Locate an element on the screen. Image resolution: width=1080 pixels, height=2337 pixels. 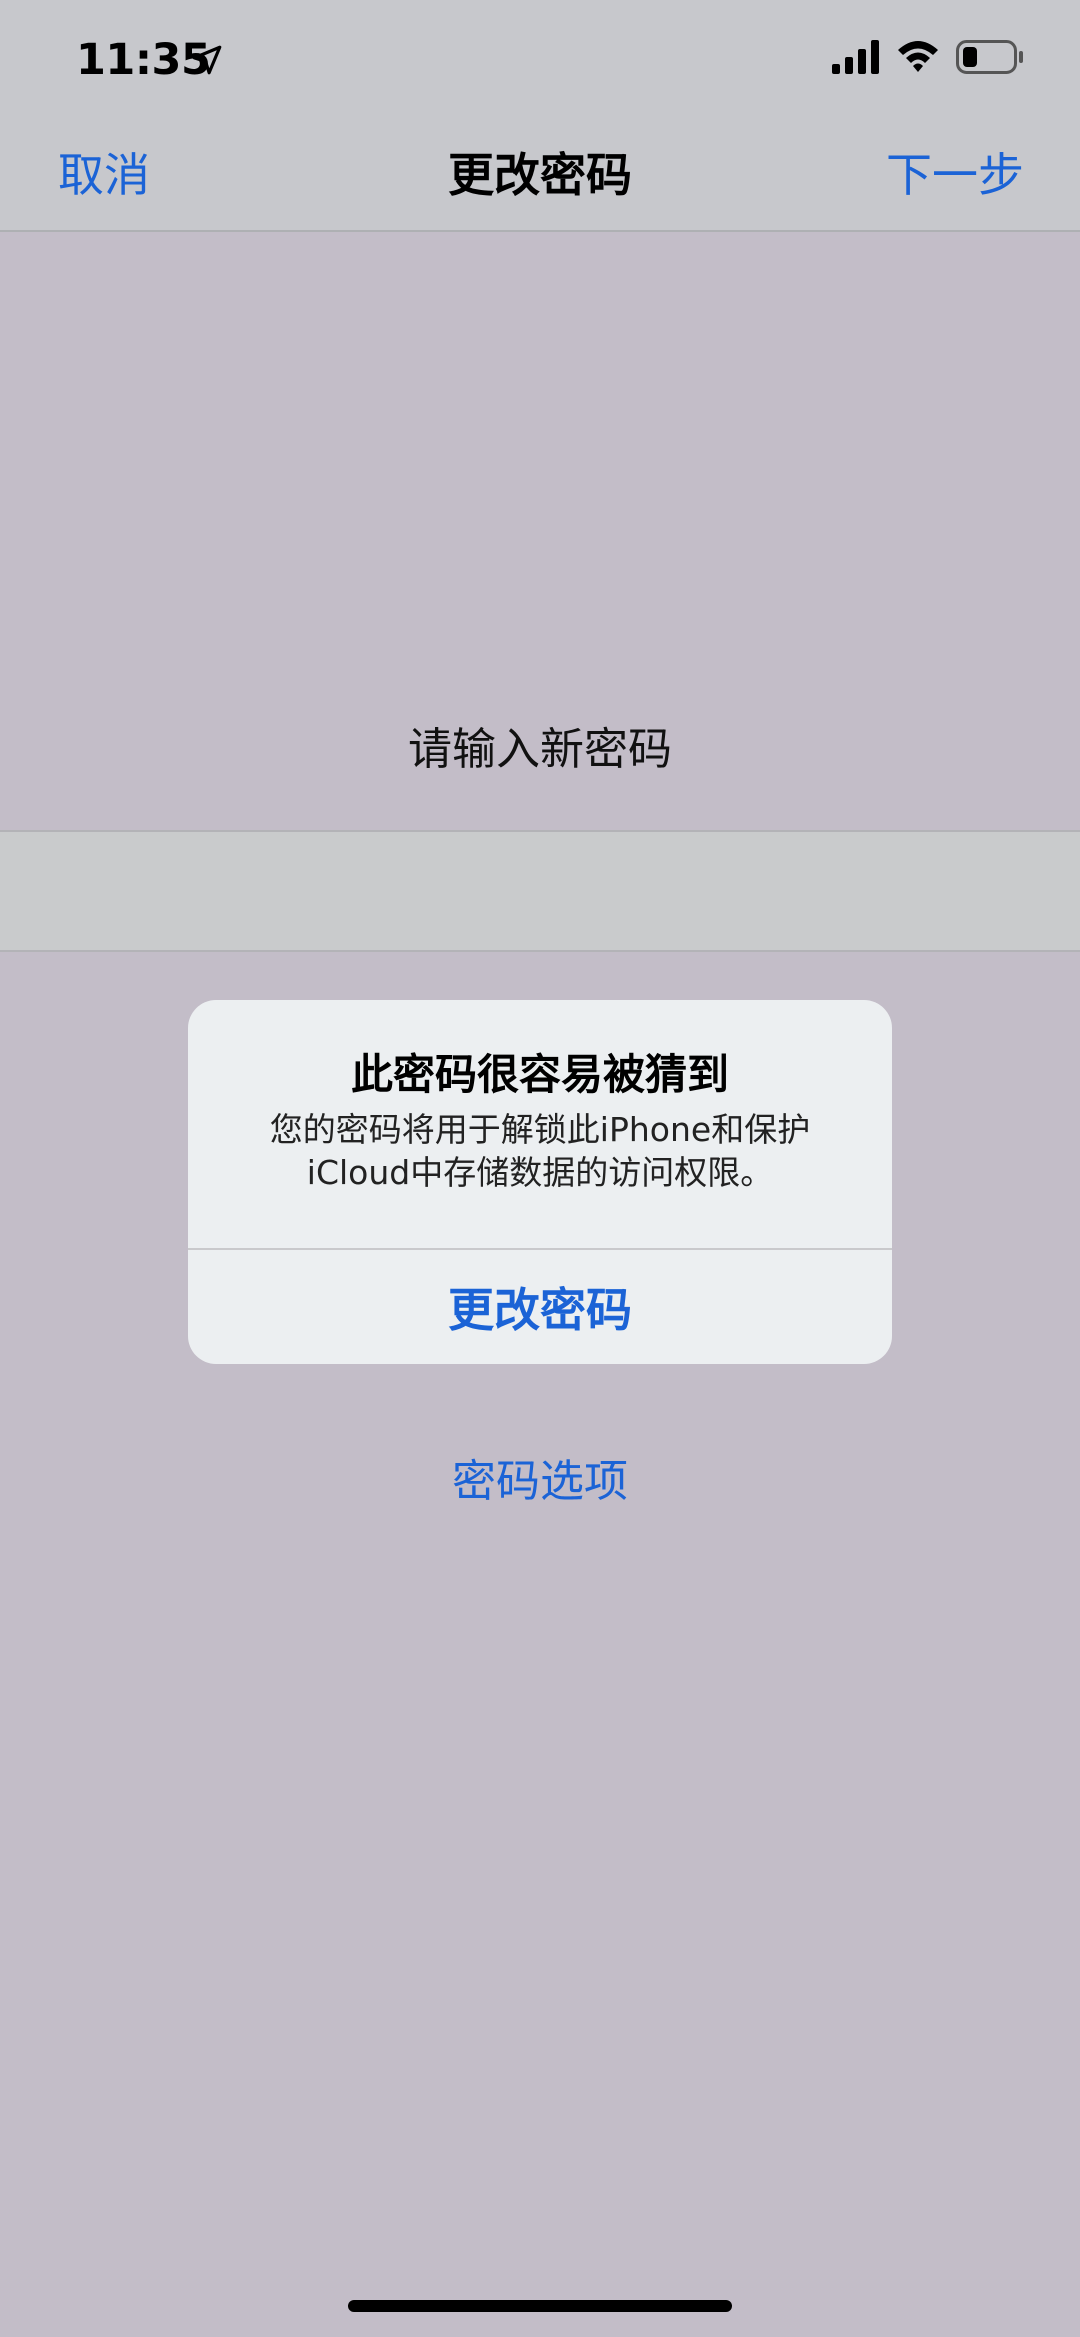
location-arrow-icon is located at coordinates (207, 60).